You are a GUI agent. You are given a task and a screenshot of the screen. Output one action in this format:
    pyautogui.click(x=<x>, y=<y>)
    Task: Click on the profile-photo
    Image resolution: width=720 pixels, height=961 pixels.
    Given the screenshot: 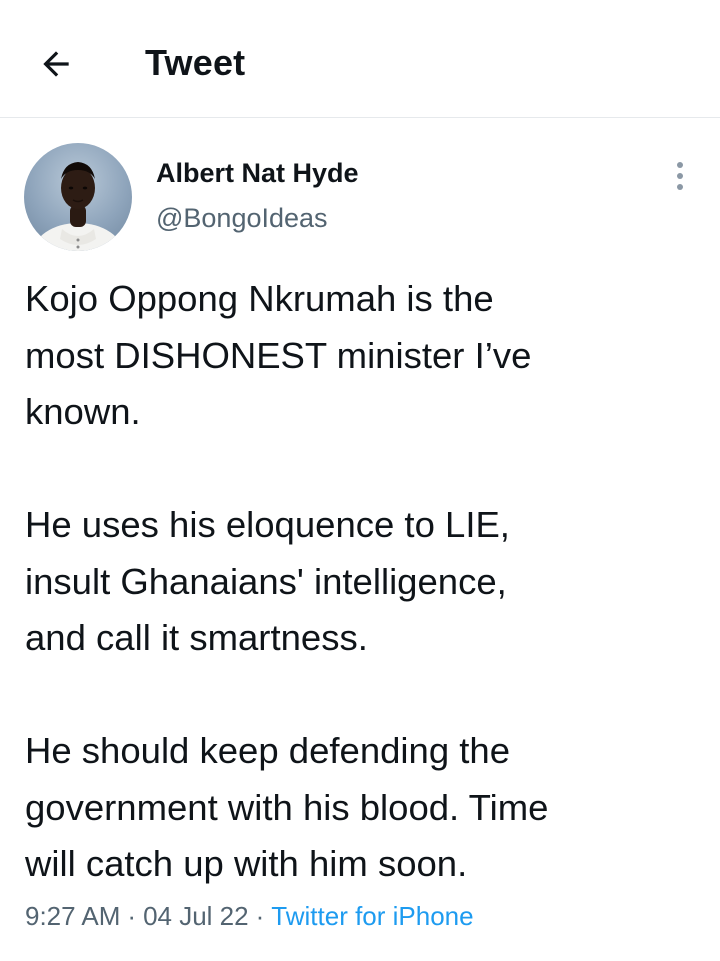 What is the action you would take?
    pyautogui.click(x=78, y=206)
    